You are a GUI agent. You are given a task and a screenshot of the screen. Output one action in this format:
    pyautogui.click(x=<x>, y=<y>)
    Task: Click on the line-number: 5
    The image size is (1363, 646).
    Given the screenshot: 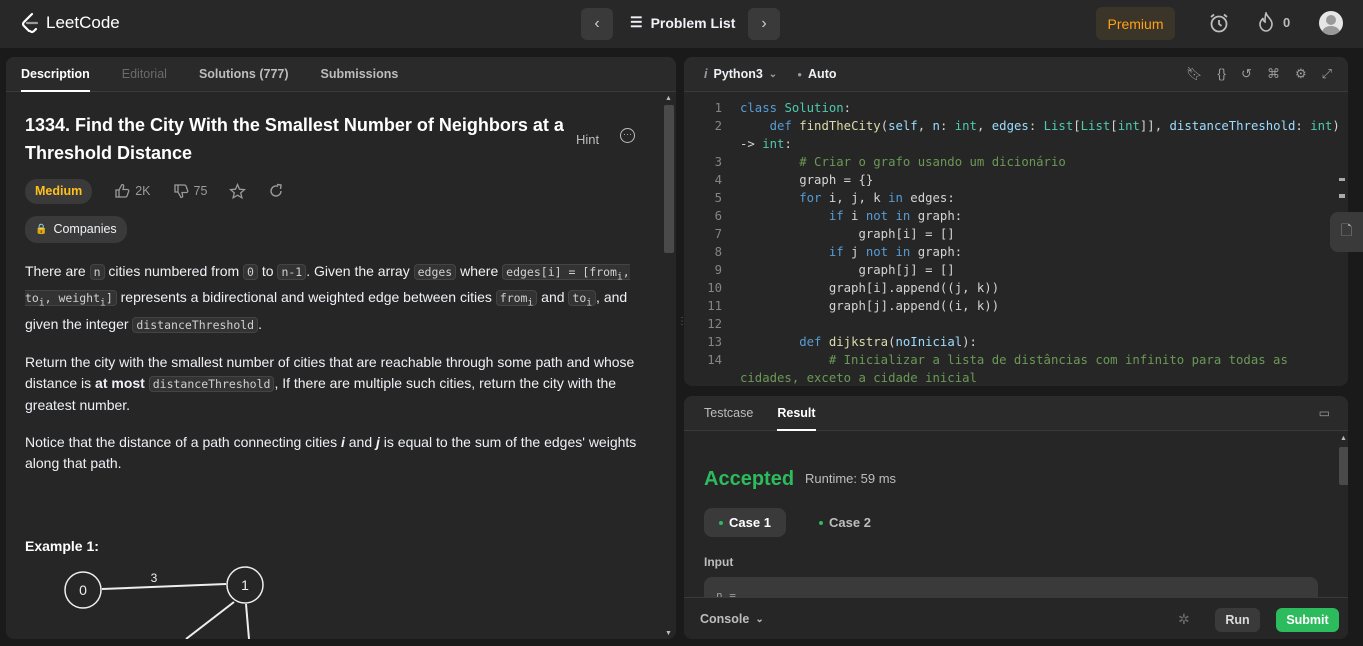 What is the action you would take?
    pyautogui.click(x=718, y=198)
    